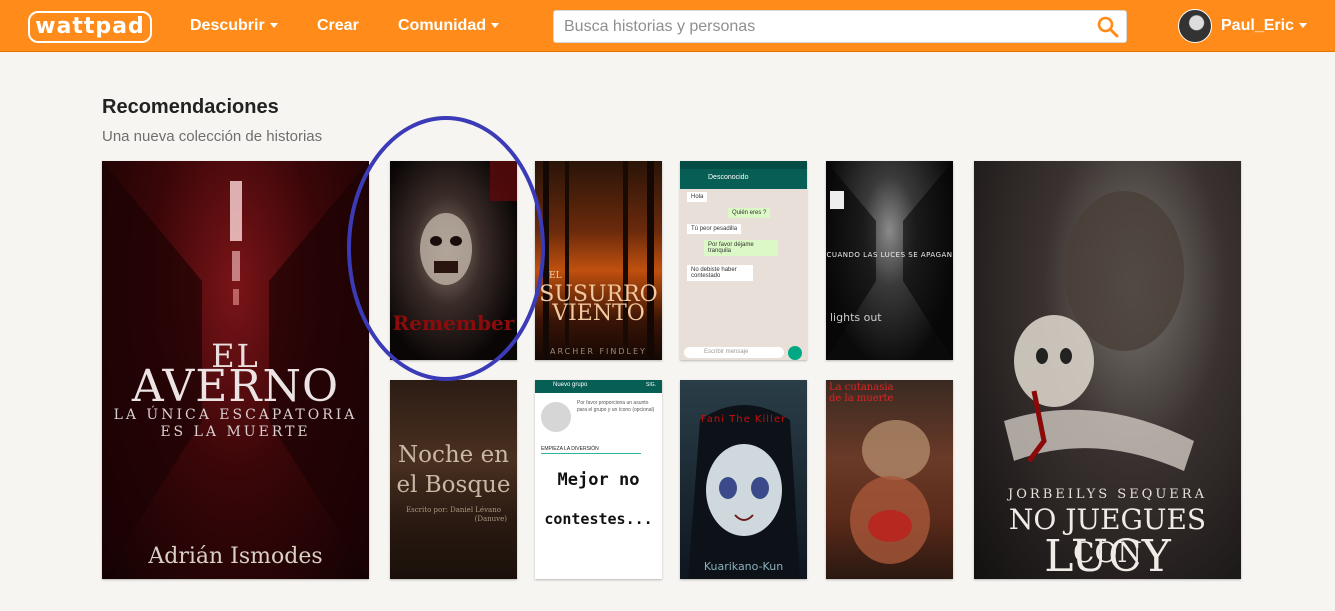  Describe the element at coordinates (861, 398) in the screenshot. I see `cover-title-line2: de la muerte` at that location.